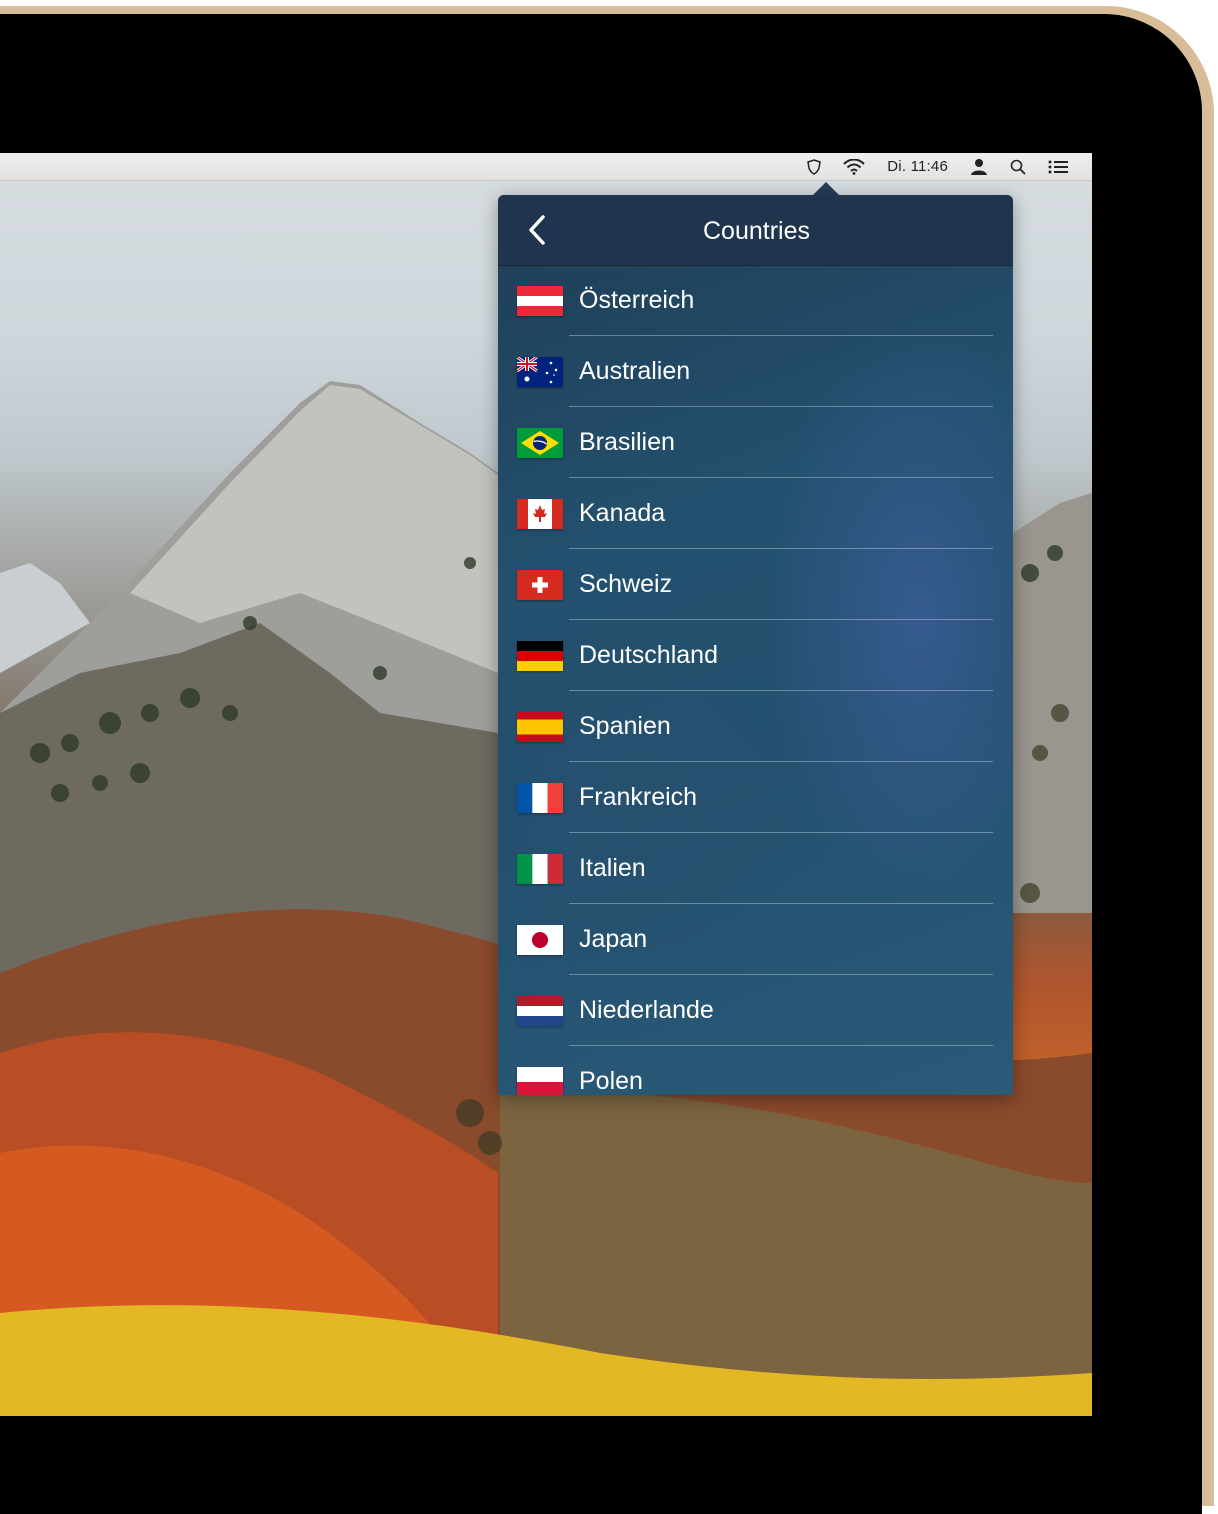 Image resolution: width=1218 pixels, height=1514 pixels. I want to click on popover-header: Countries, so click(755, 230).